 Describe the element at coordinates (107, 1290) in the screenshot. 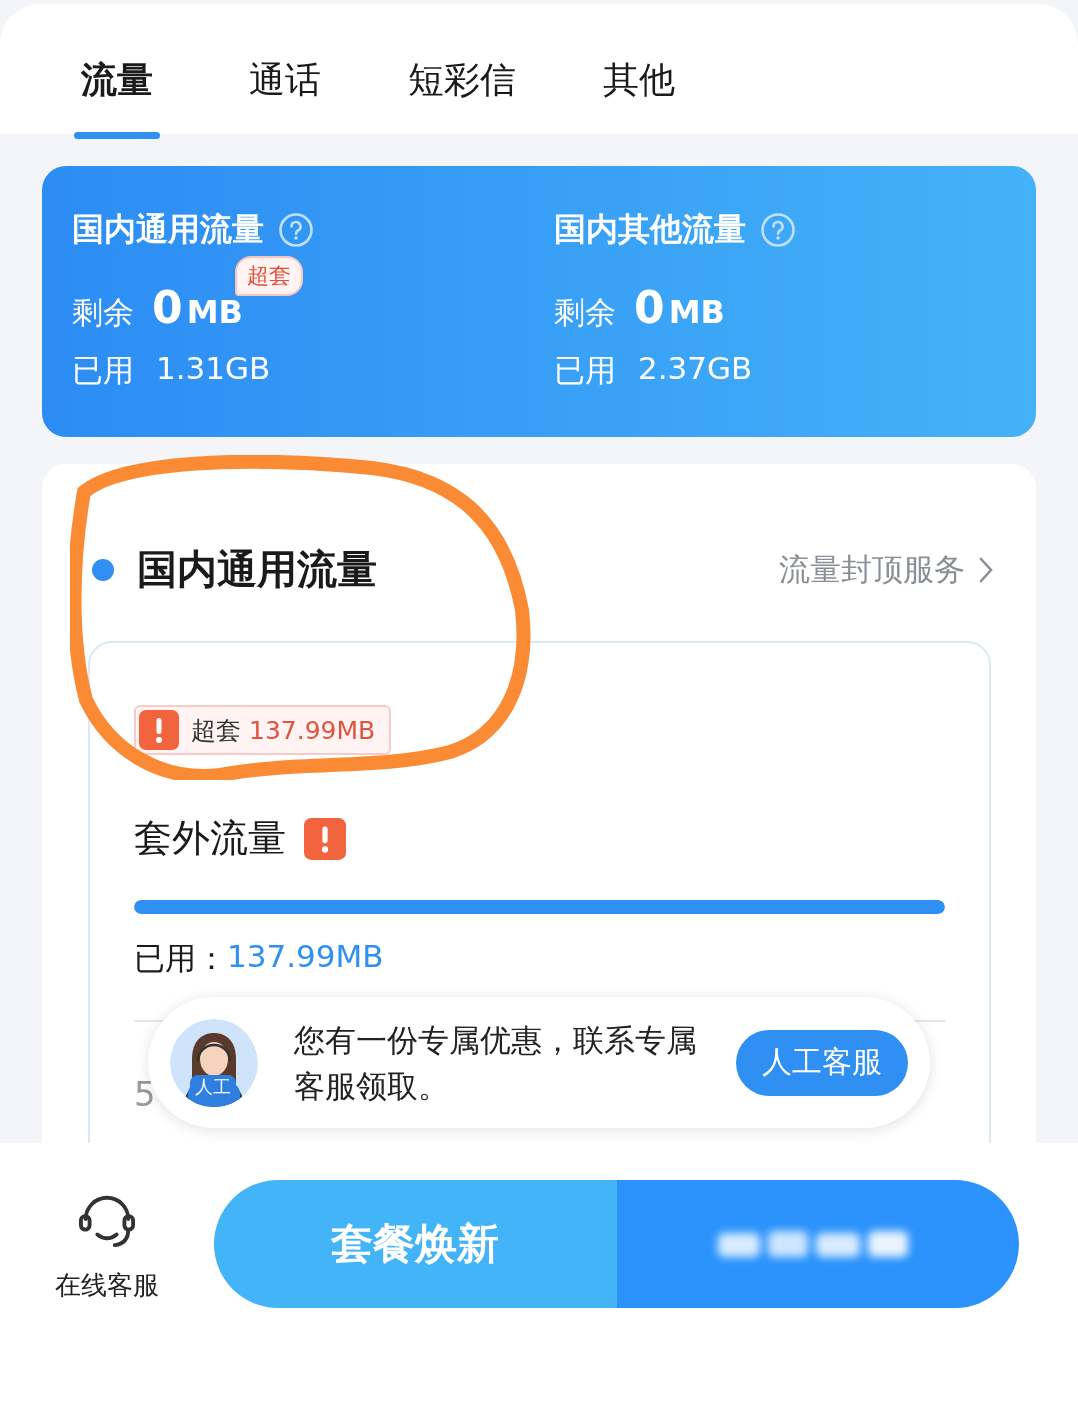

I see `online-service-button: 在线客服` at that location.